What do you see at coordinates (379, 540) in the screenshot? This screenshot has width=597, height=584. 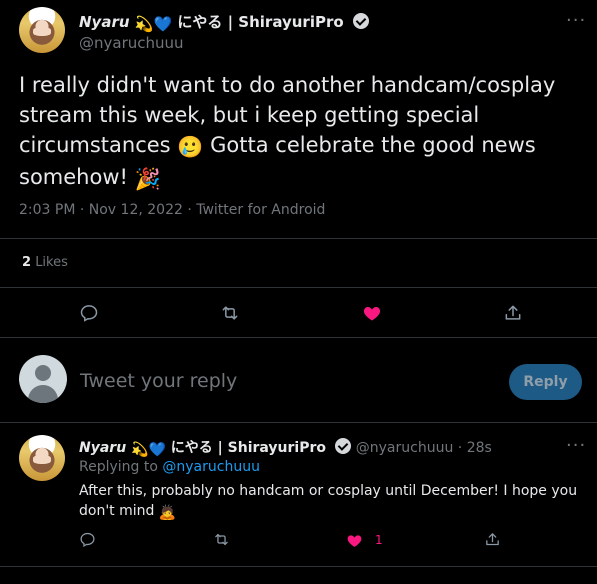 I see `like-count: 1` at bounding box center [379, 540].